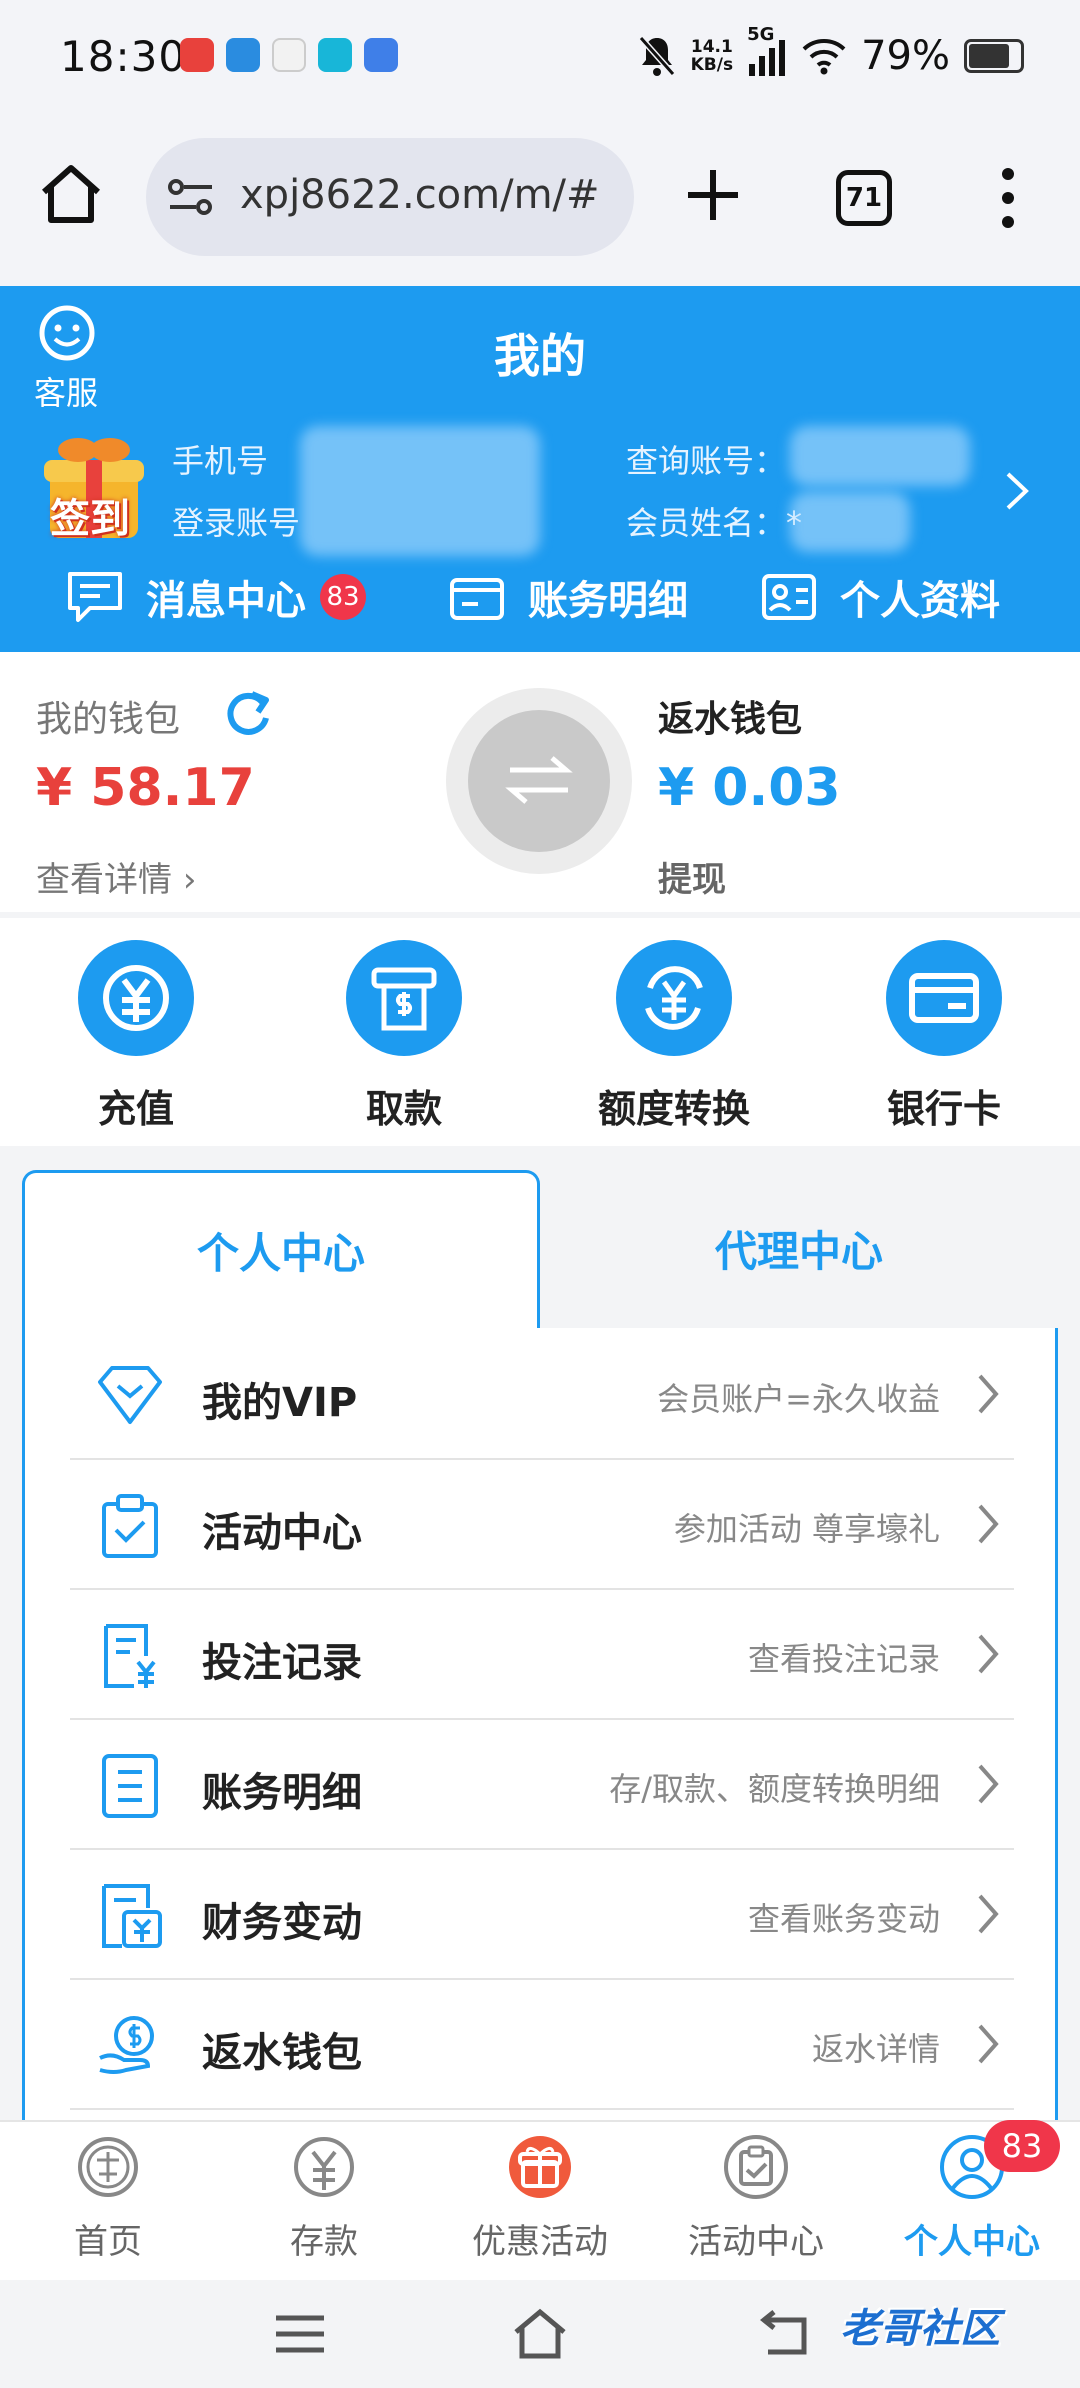  What do you see at coordinates (324, 2198) in the screenshot?
I see `nav-deposit: 存款` at bounding box center [324, 2198].